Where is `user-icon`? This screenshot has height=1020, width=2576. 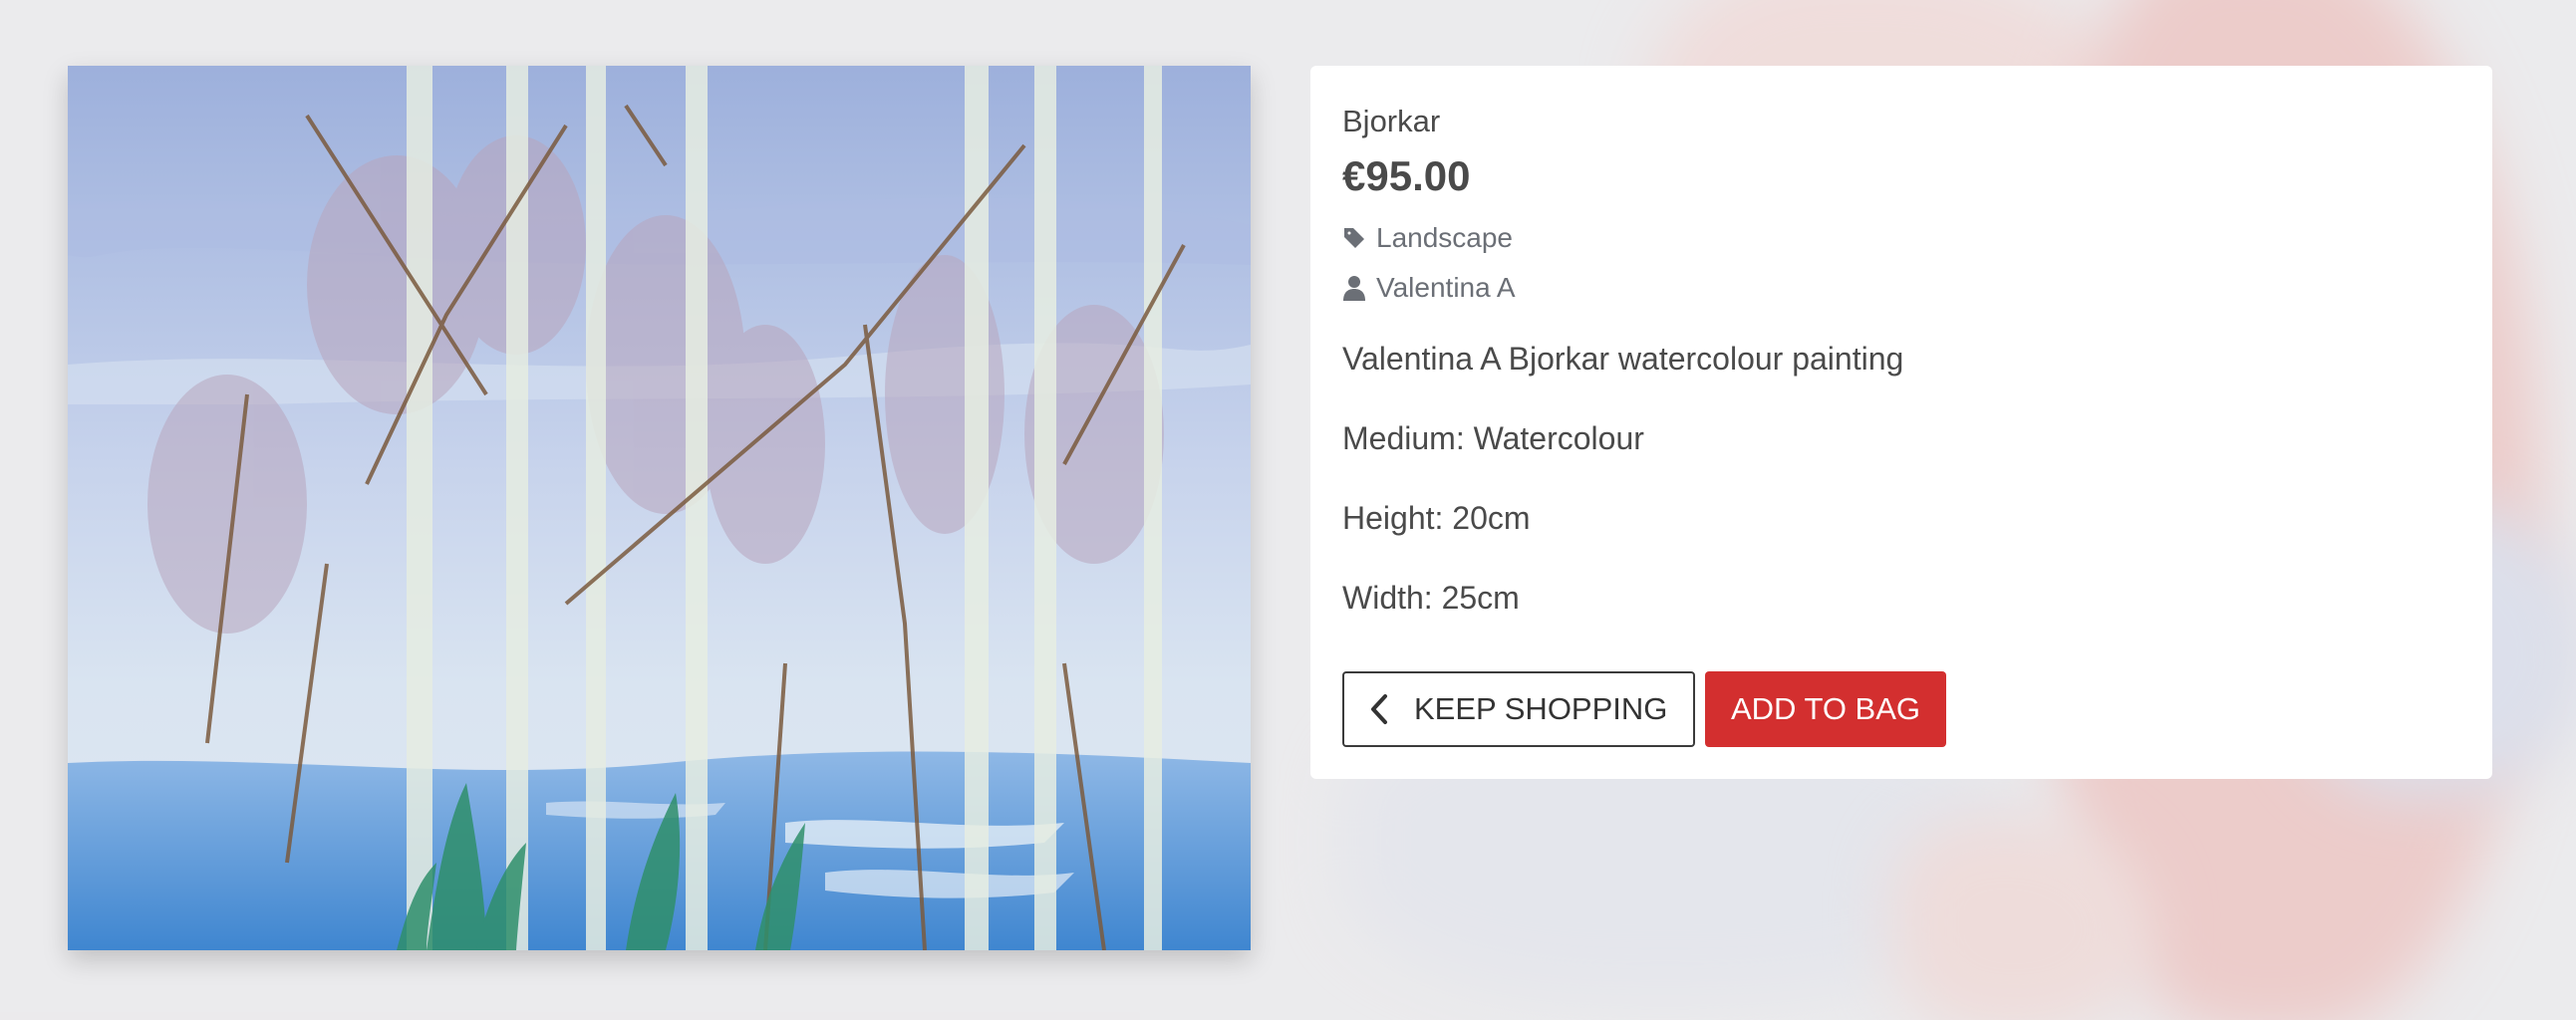
user-icon is located at coordinates (1354, 288).